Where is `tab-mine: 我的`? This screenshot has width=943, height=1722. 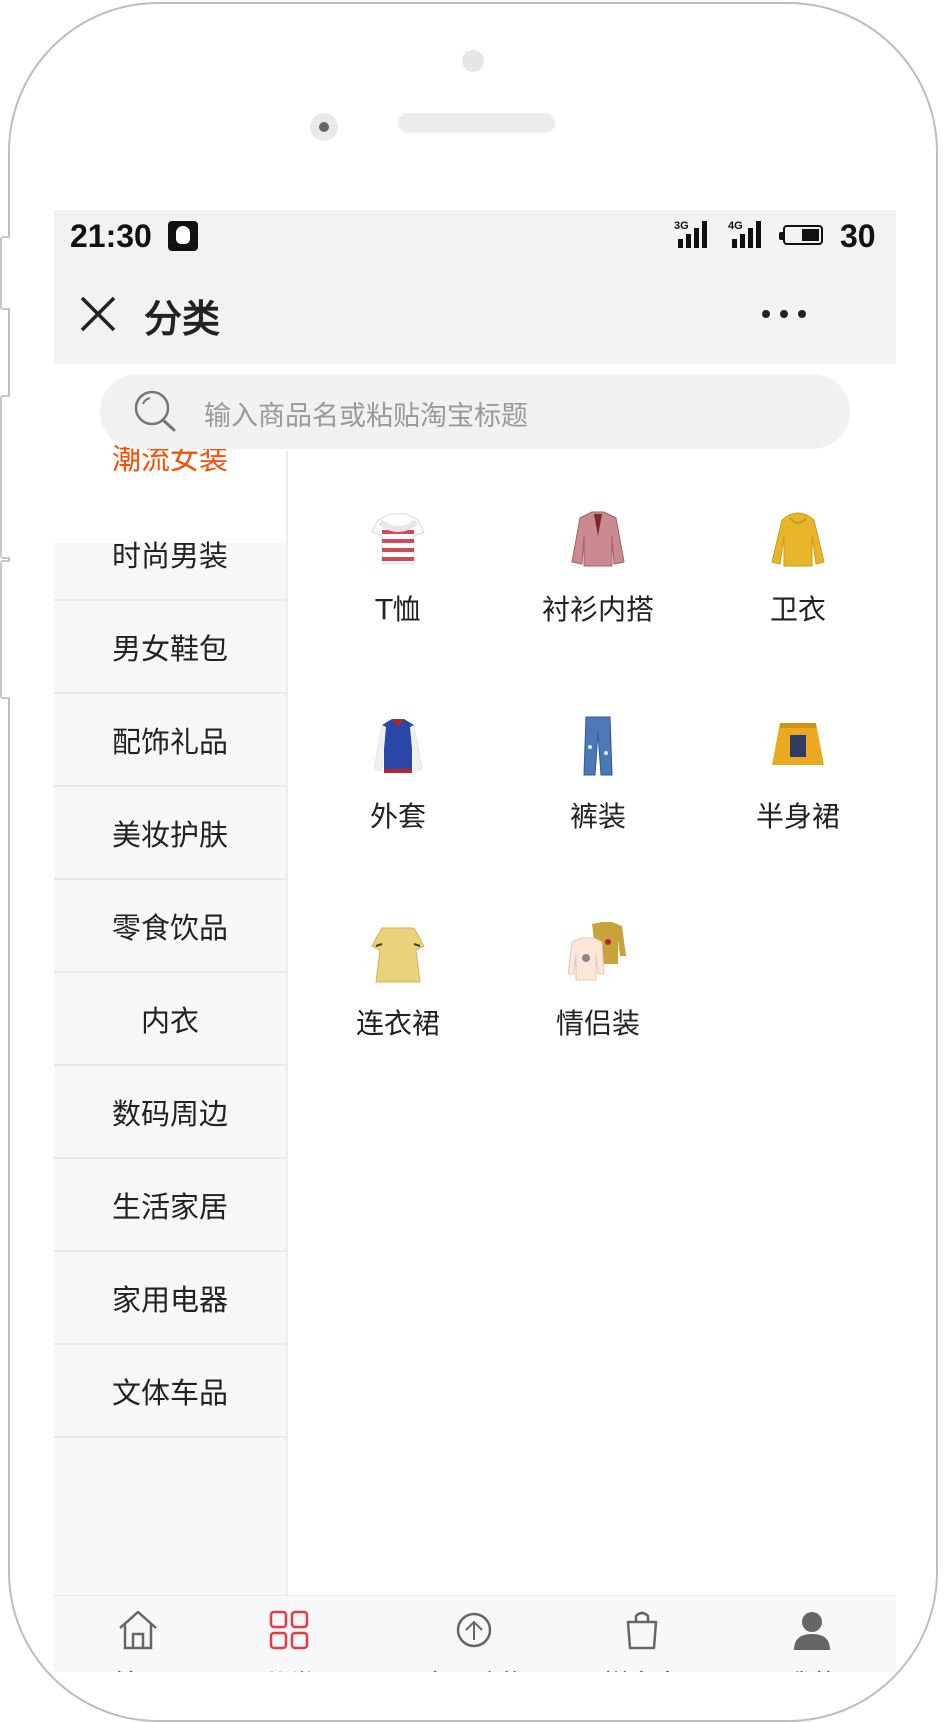 tab-mine: 我的 is located at coordinates (812, 1634).